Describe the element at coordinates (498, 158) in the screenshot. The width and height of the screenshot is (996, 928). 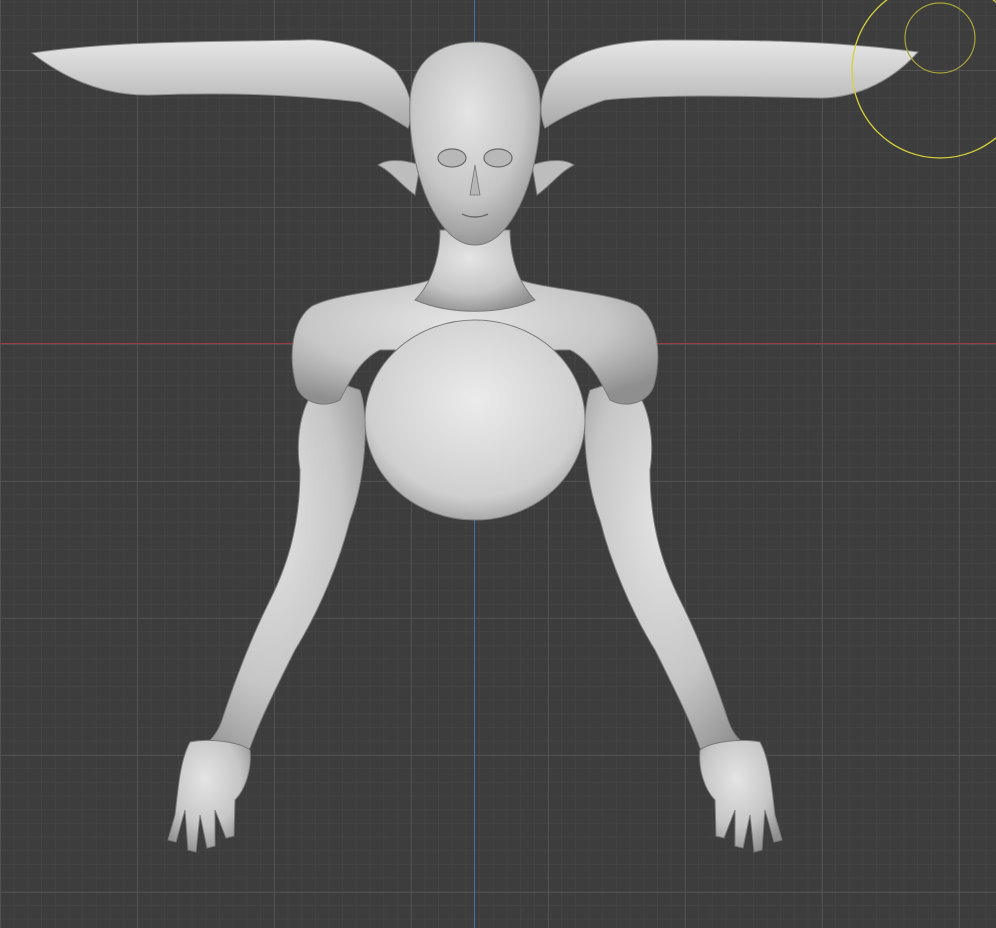
I see `right-eye` at that location.